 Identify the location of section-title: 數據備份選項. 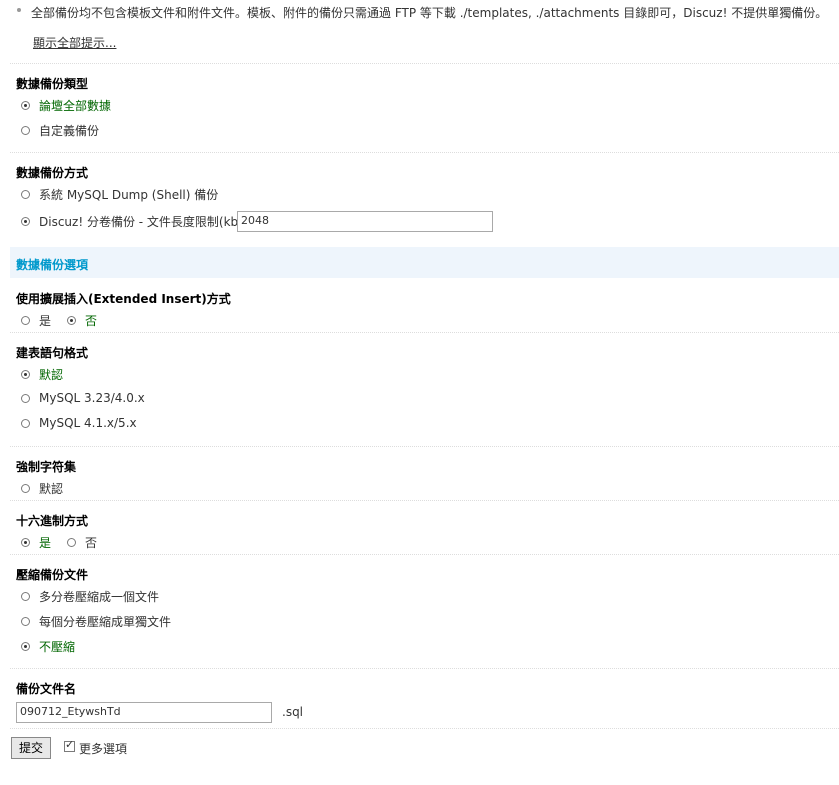
(52, 265).